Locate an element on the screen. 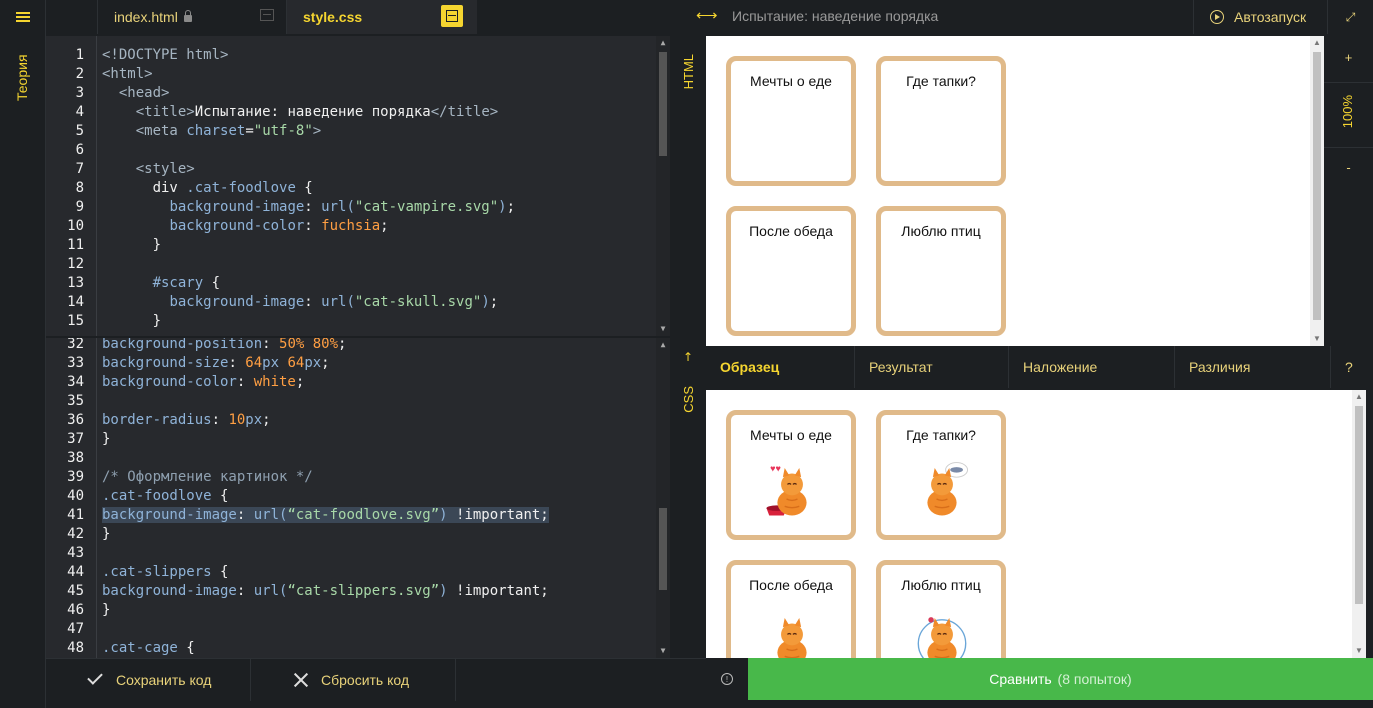  save-button: Сохранить код is located at coordinates (148, 680).